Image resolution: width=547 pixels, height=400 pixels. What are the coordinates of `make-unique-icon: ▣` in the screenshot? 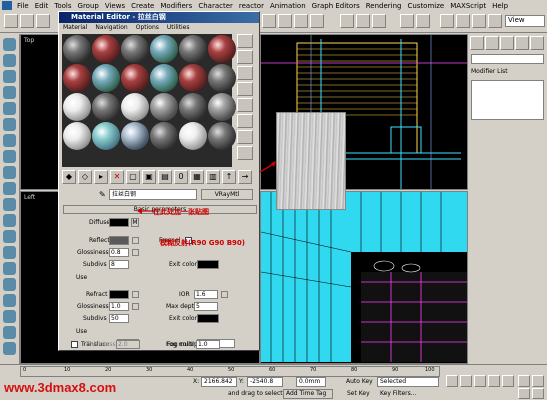 It's located at (149, 177).